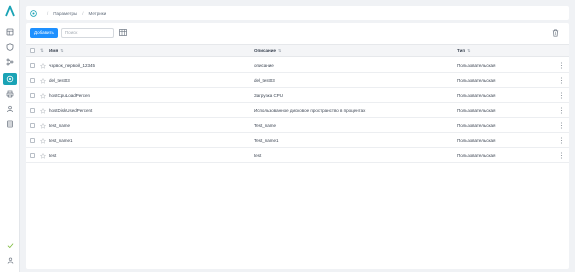 The width and height of the screenshot is (575, 272). I want to click on toolbar: Добавить, so click(78, 32).